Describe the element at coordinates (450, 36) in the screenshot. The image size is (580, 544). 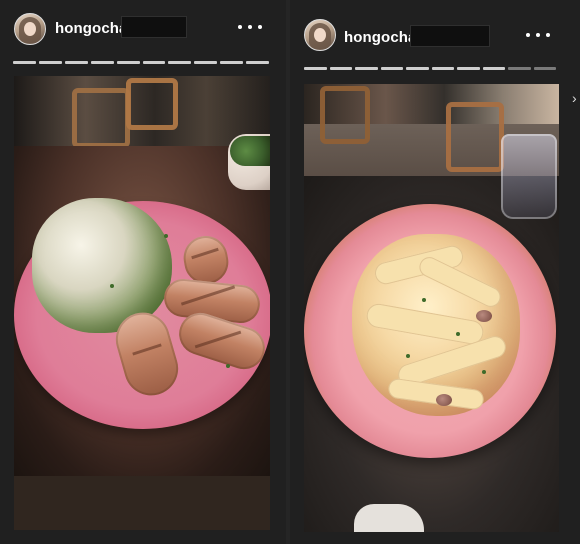
I see `redacted-name-right` at that location.